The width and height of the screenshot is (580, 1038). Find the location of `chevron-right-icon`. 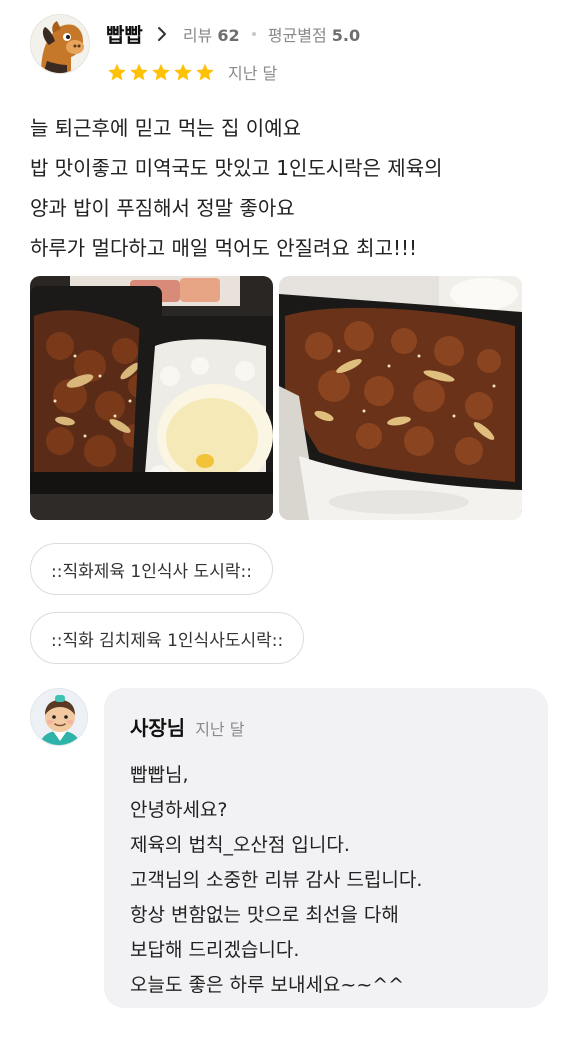

chevron-right-icon is located at coordinates (162, 34).